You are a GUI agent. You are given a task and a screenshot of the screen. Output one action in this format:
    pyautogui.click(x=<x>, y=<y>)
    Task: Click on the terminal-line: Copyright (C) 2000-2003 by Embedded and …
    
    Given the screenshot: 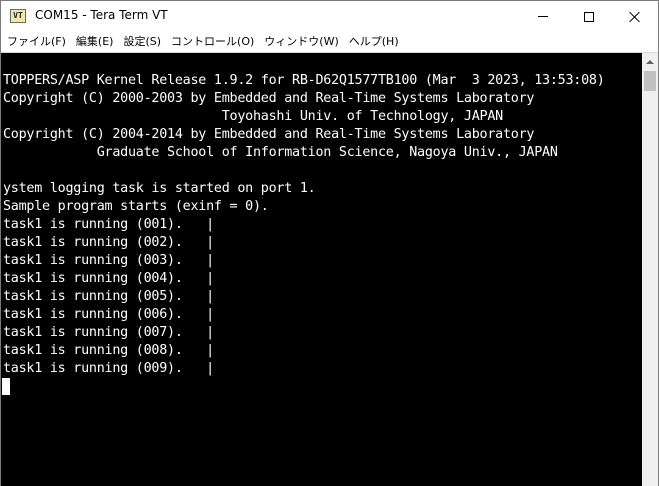 What is the action you would take?
    pyautogui.click(x=269, y=98)
    